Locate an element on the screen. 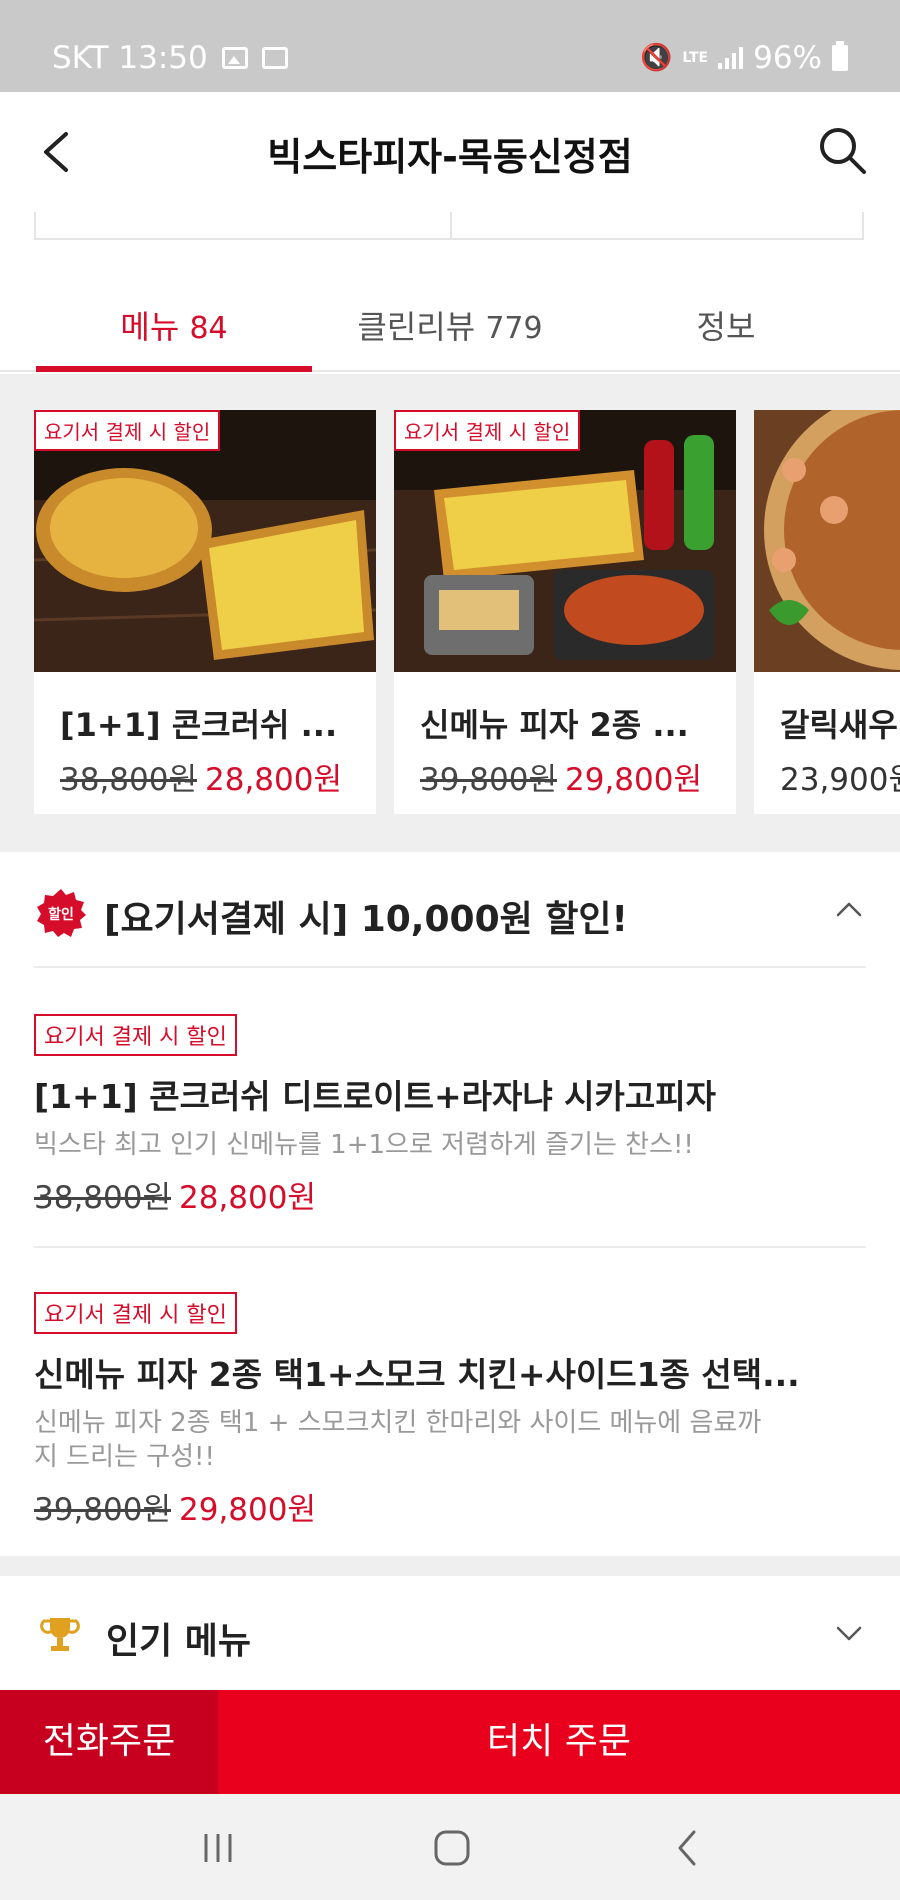  menu-item-name: [1+1] 콘크러쉬 디트로이트+라자냐 시카고피자 is located at coordinates (375, 1096).